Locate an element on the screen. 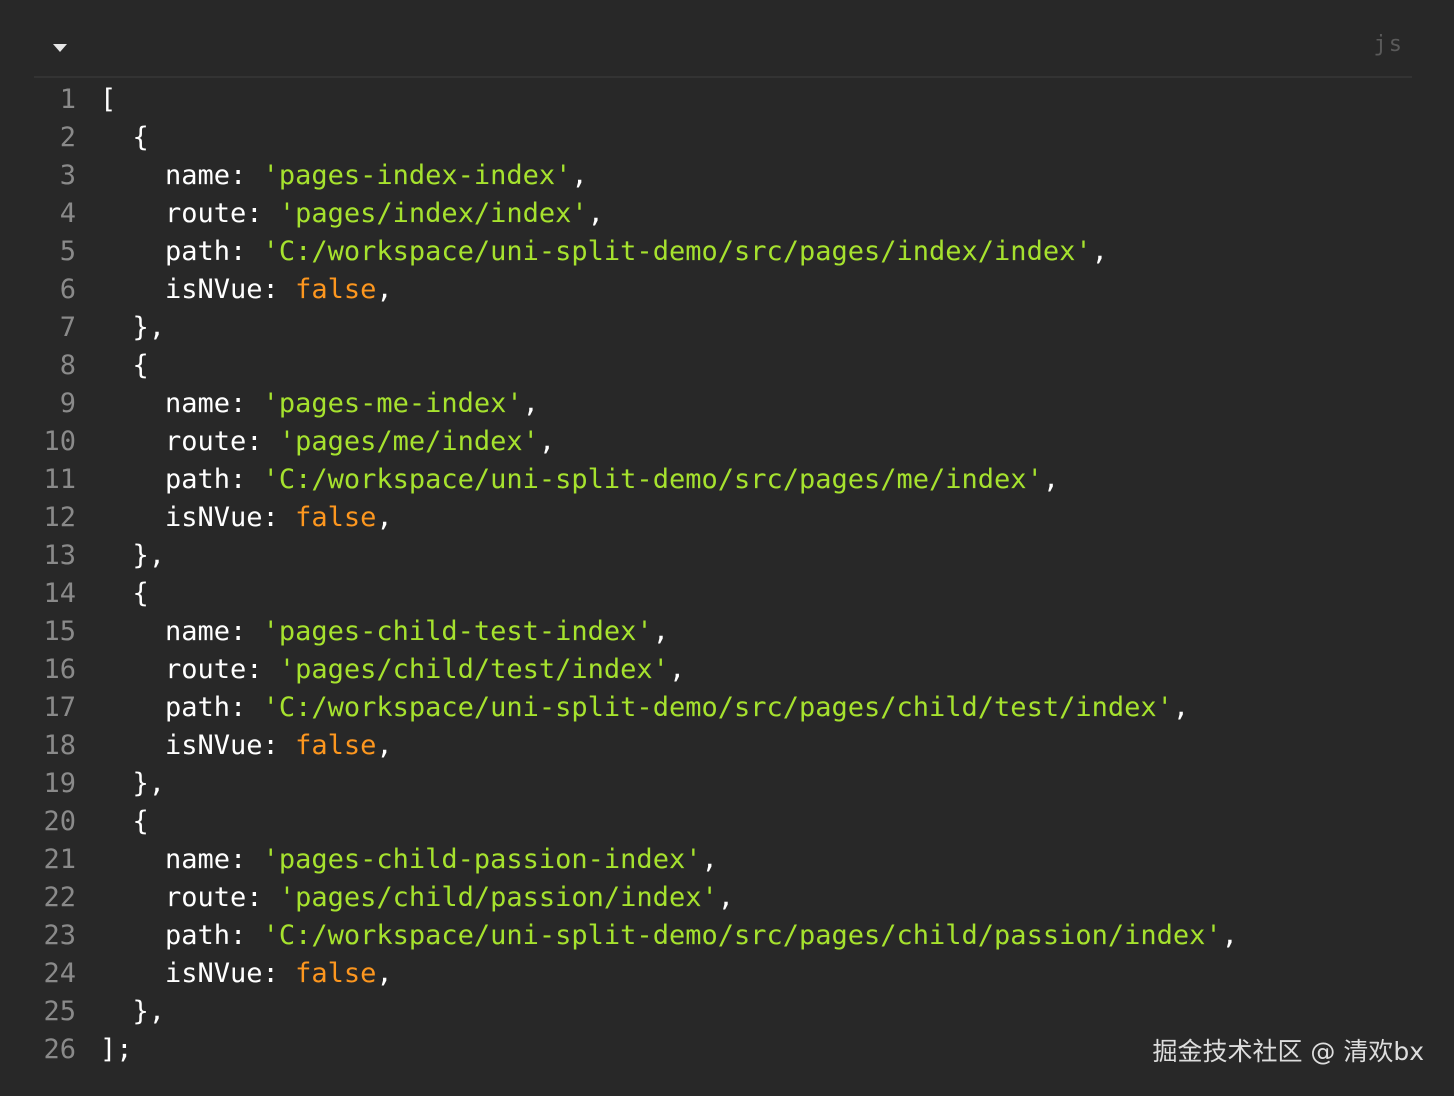 The height and width of the screenshot is (1096, 1454). code-text: name: 'pages-me-index', is located at coordinates (307, 404).